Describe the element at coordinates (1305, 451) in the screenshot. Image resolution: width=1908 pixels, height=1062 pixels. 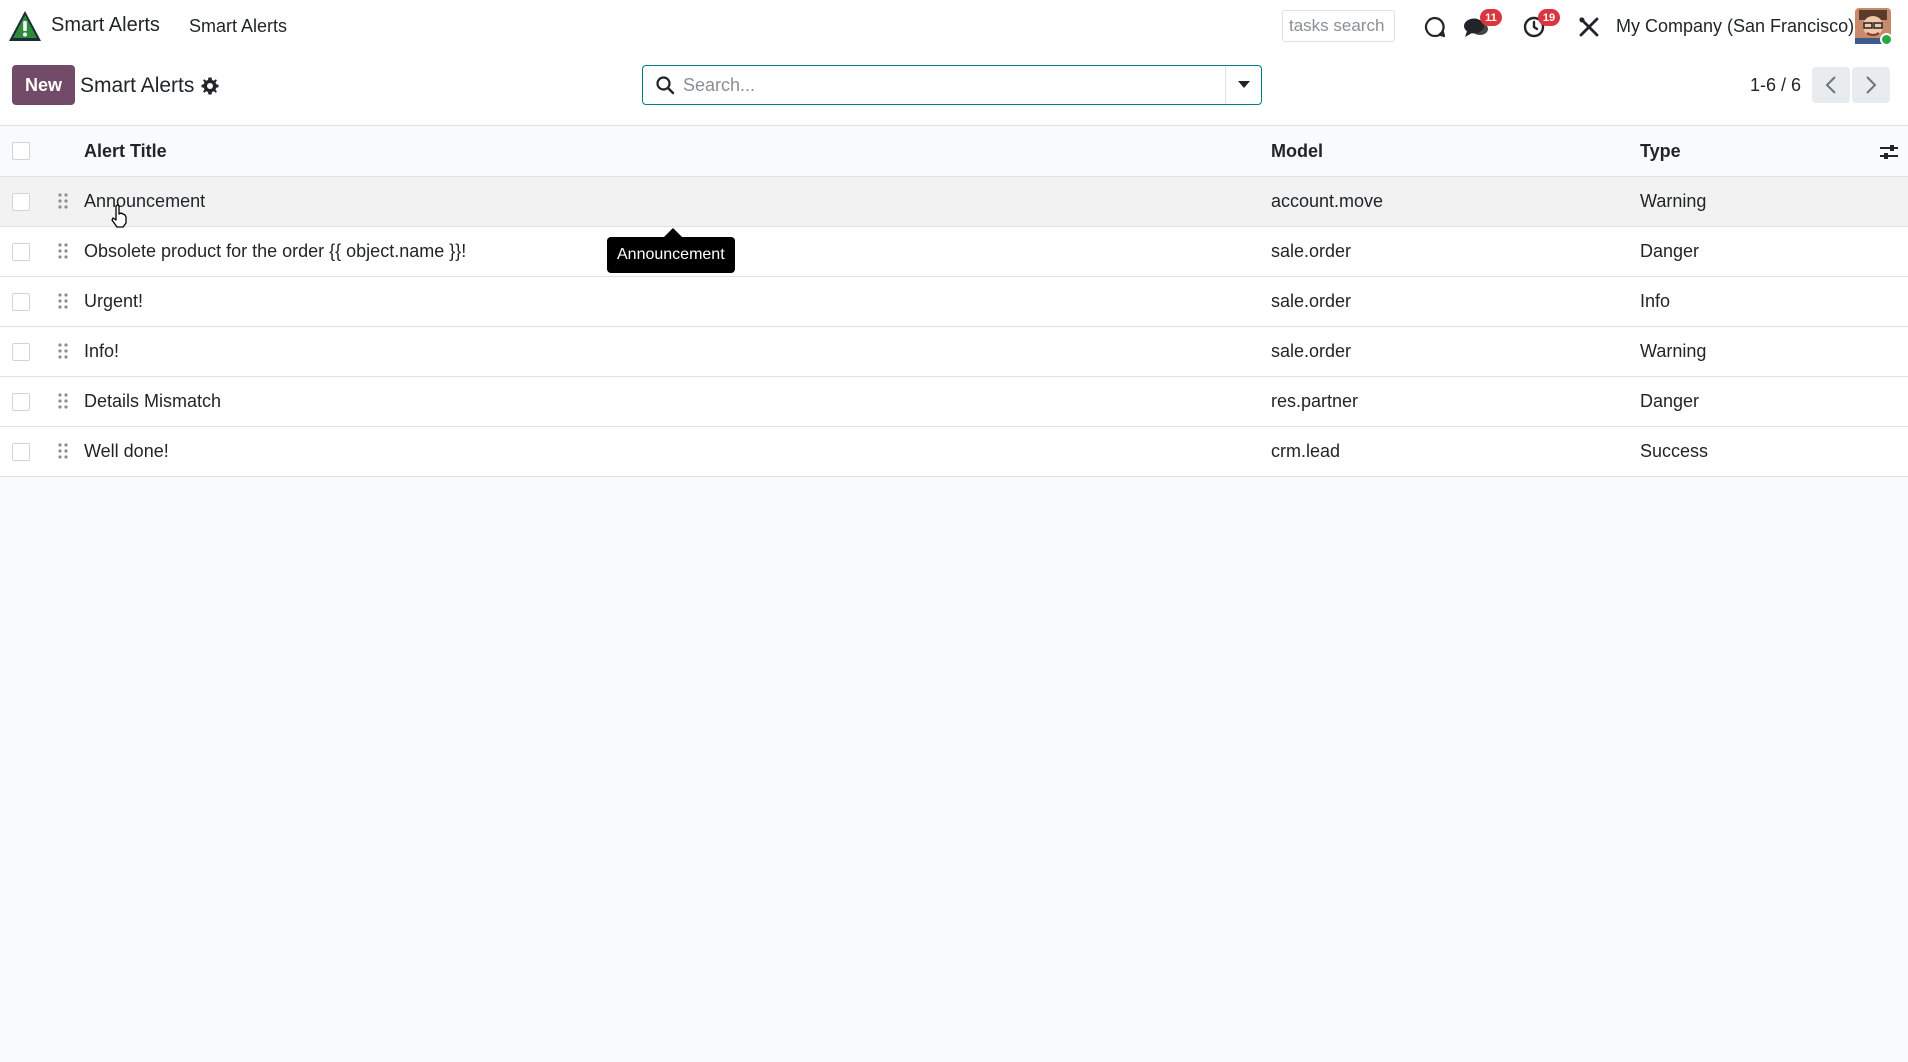
I see `cell-model: crm.lead` at that location.